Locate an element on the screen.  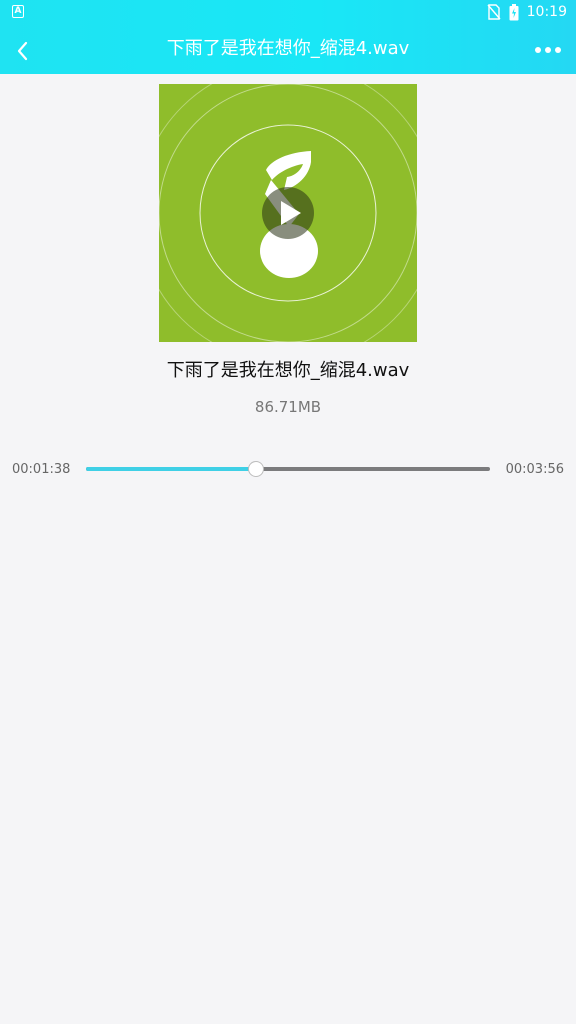
back-button is located at coordinates (23, 50).